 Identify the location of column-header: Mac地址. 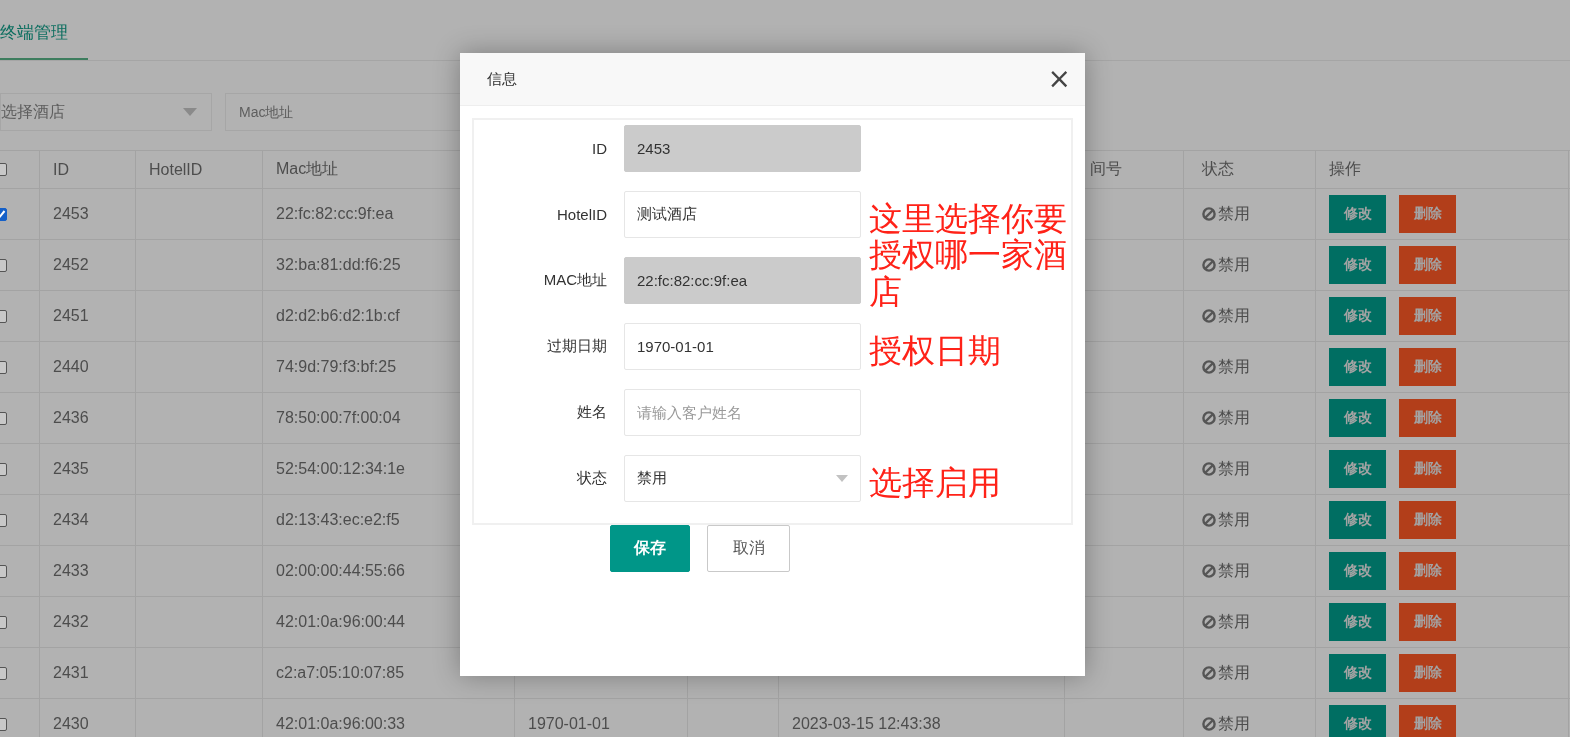
(307, 169).